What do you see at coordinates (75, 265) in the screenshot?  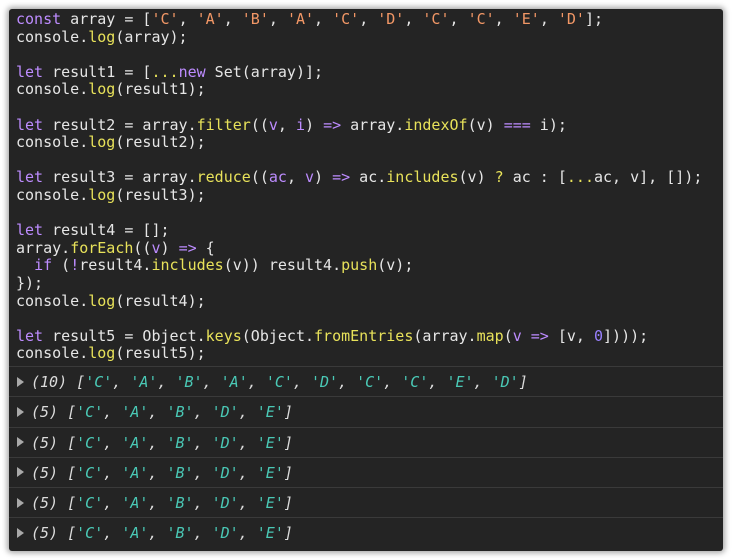 I see `code-token-kw: !` at bounding box center [75, 265].